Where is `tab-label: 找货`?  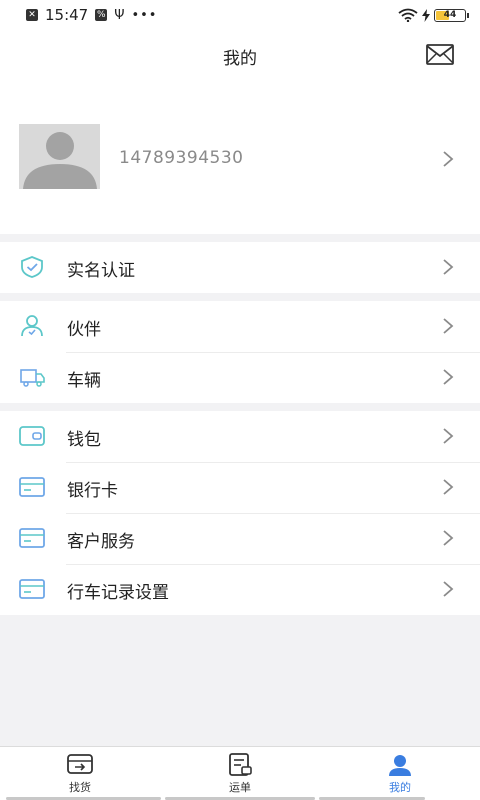
tab-label: 找货 is located at coordinates (80, 787).